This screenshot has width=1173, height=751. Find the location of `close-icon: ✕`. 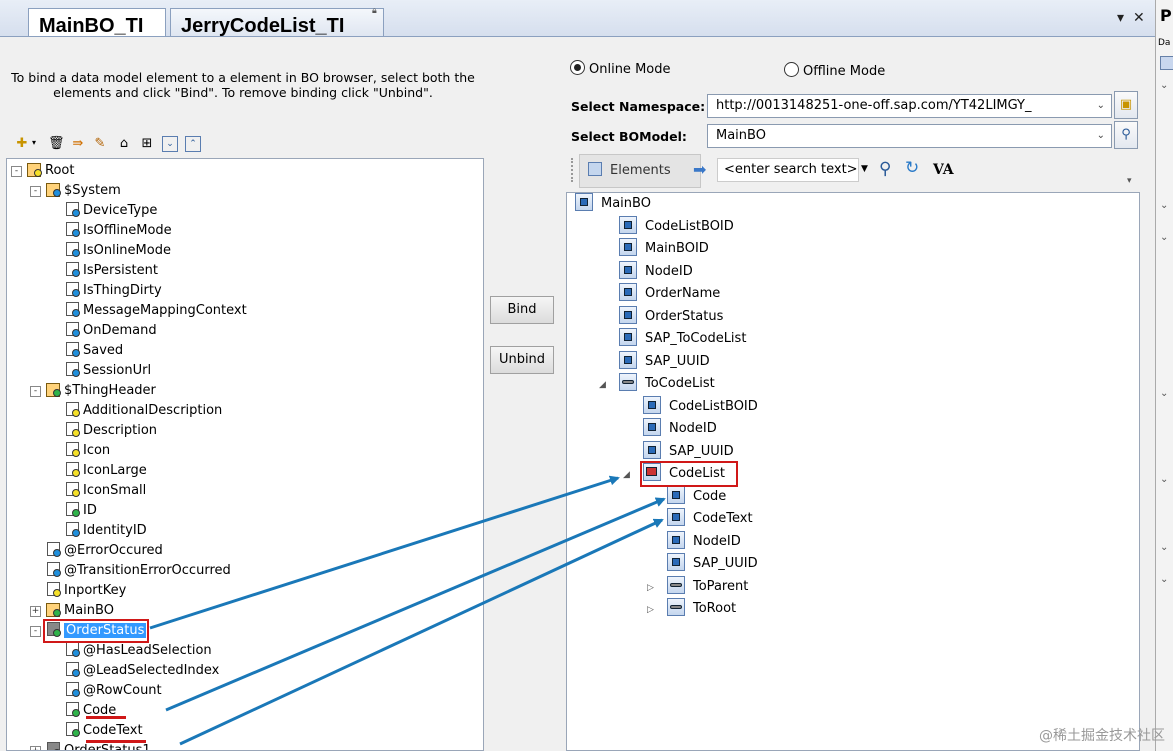

close-icon: ✕ is located at coordinates (1139, 18).